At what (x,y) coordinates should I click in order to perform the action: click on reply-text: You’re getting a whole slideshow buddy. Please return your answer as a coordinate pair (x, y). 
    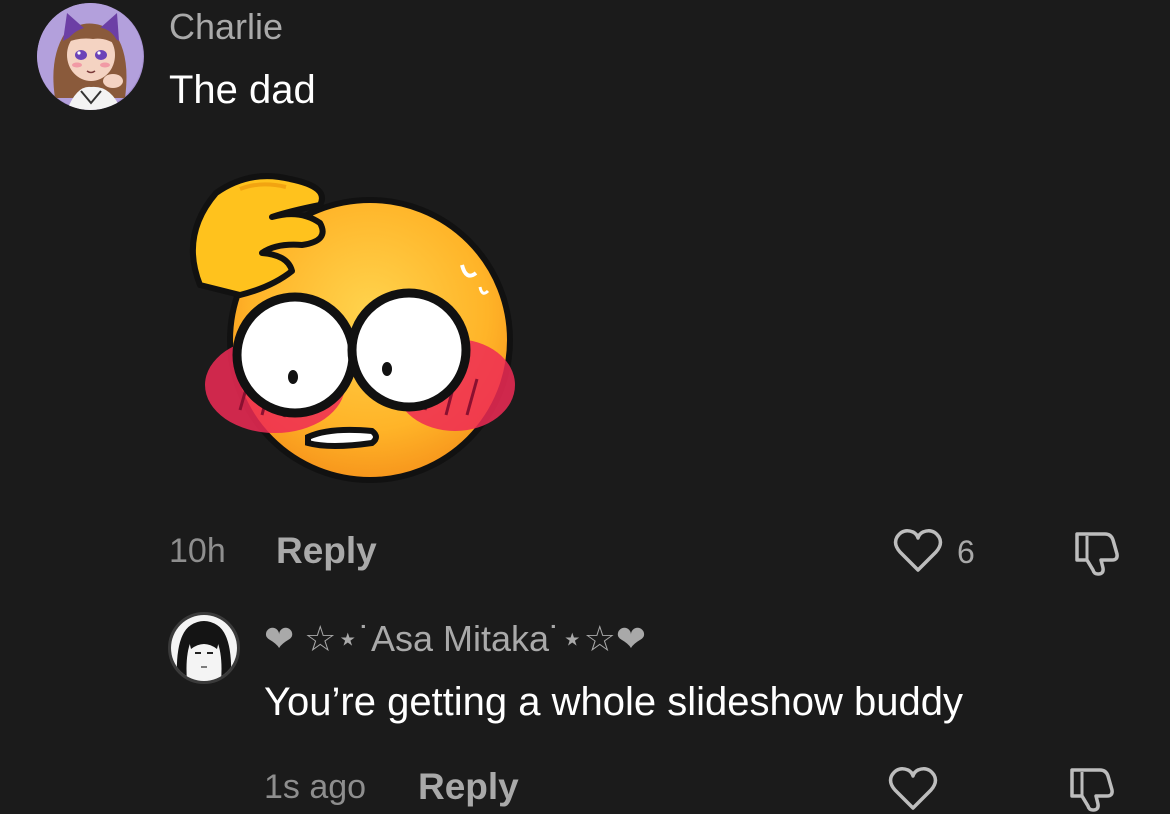
    Looking at the image, I should click on (614, 702).